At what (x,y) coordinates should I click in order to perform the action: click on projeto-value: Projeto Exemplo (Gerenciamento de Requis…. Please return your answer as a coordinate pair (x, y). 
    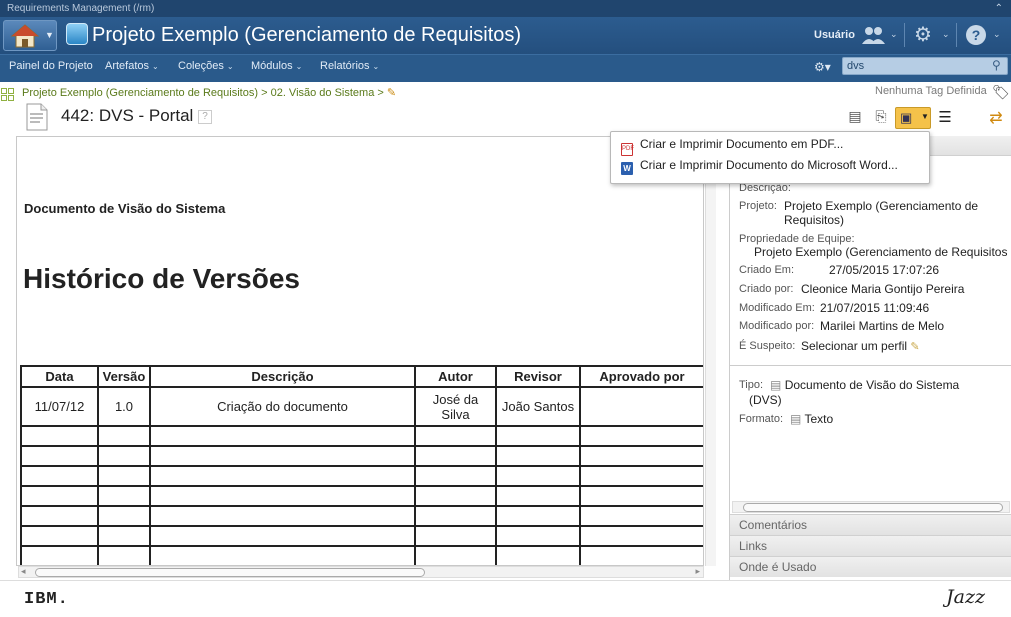
    Looking at the image, I should click on (897, 213).